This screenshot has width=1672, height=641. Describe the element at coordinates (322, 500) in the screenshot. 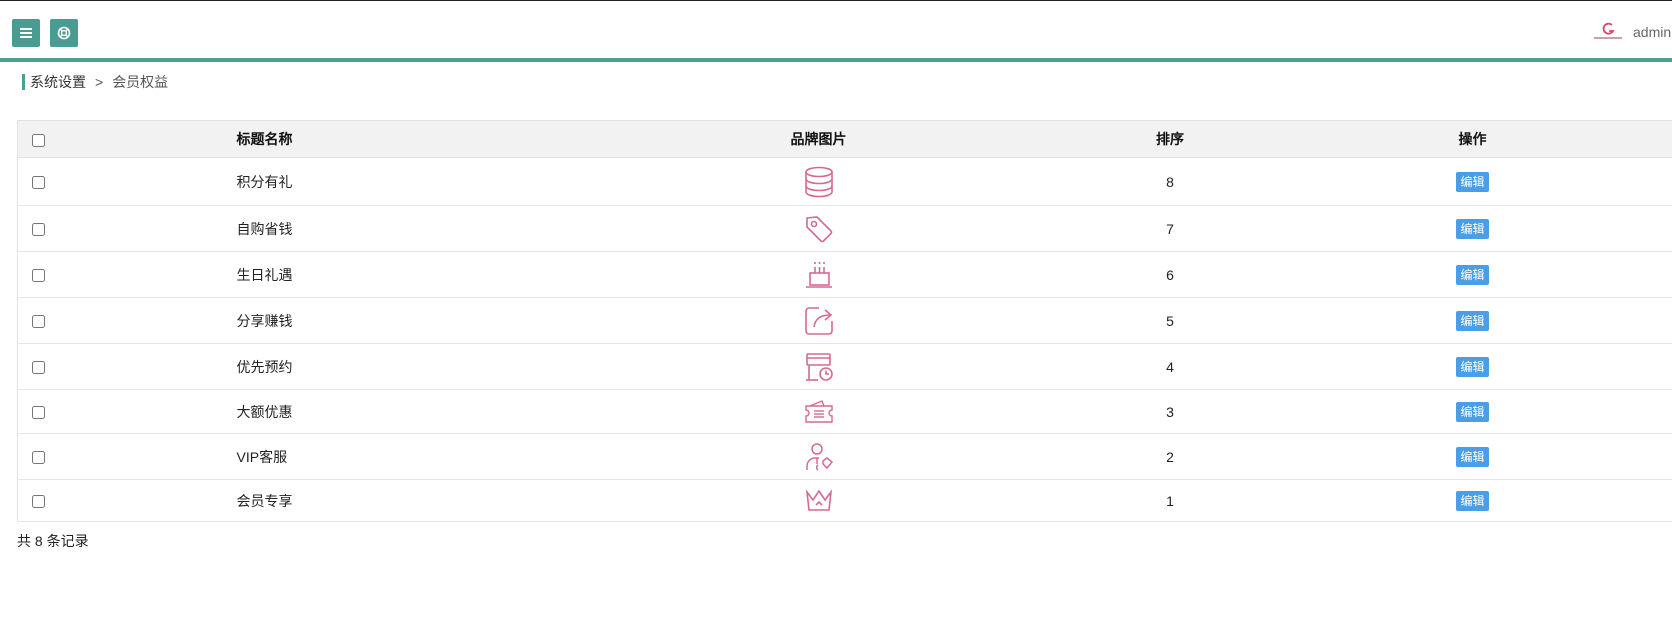

I see `row-title: 会员专享` at that location.